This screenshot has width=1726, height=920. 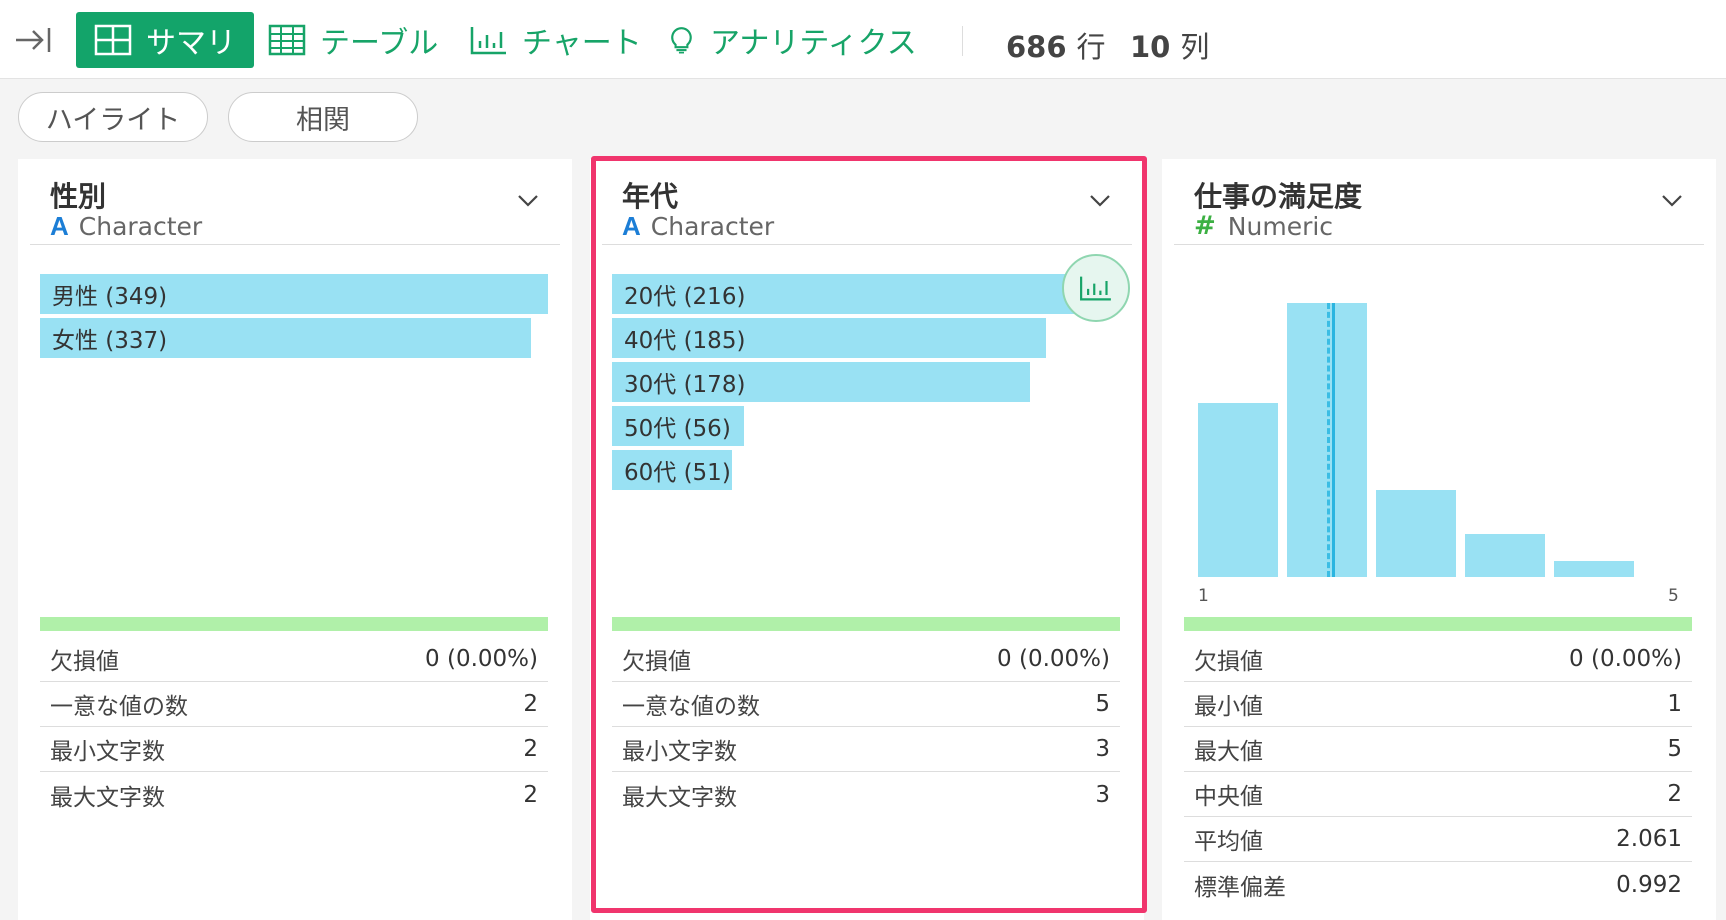 I want to click on chart-view-button, so click(x=1096, y=288).